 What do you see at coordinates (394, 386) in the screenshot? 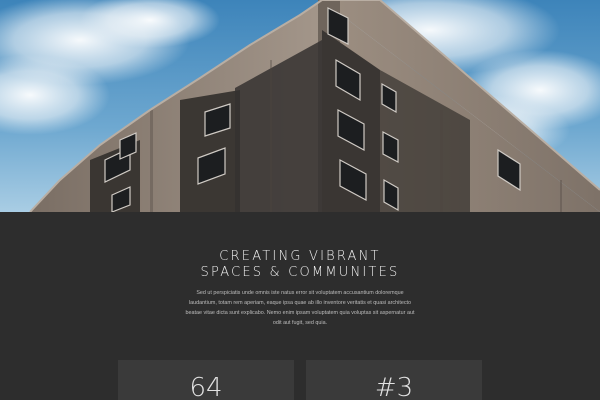
I see `stat-value: #3` at bounding box center [394, 386].